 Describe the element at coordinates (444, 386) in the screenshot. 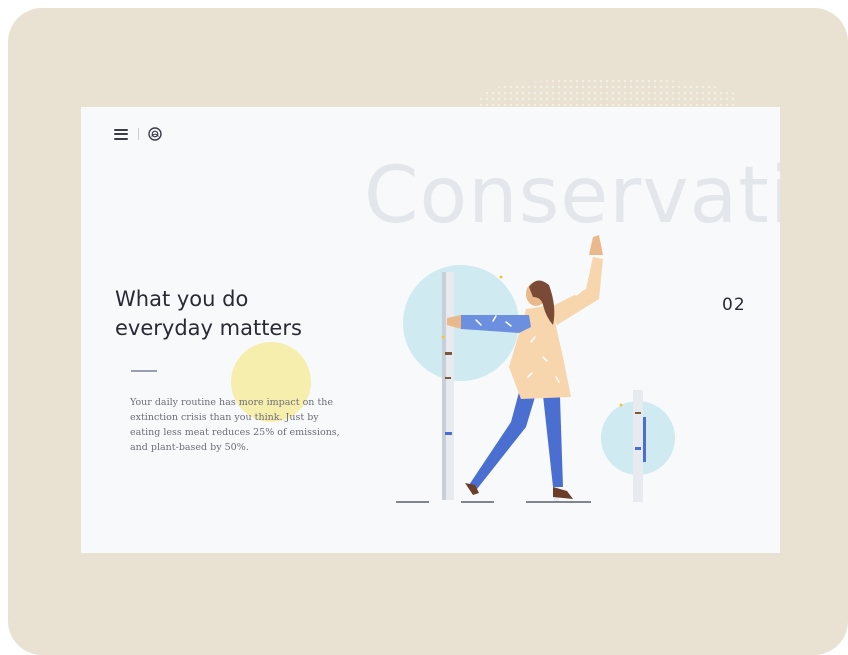

I see `tree-trunk-left-dark` at that location.